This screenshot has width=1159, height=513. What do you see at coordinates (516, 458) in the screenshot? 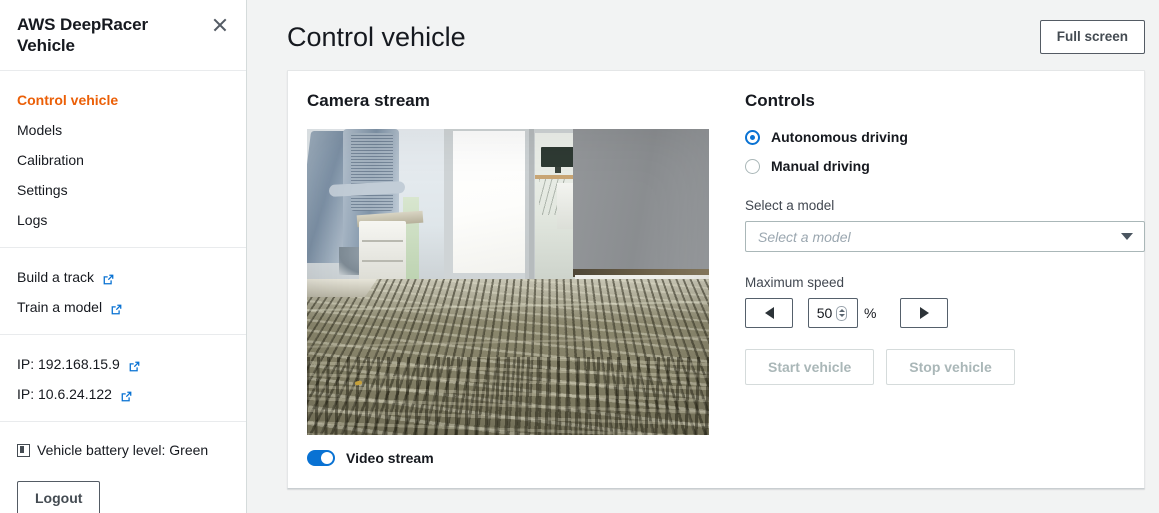
I see `video-stream-toggle-row: Video stream` at bounding box center [516, 458].